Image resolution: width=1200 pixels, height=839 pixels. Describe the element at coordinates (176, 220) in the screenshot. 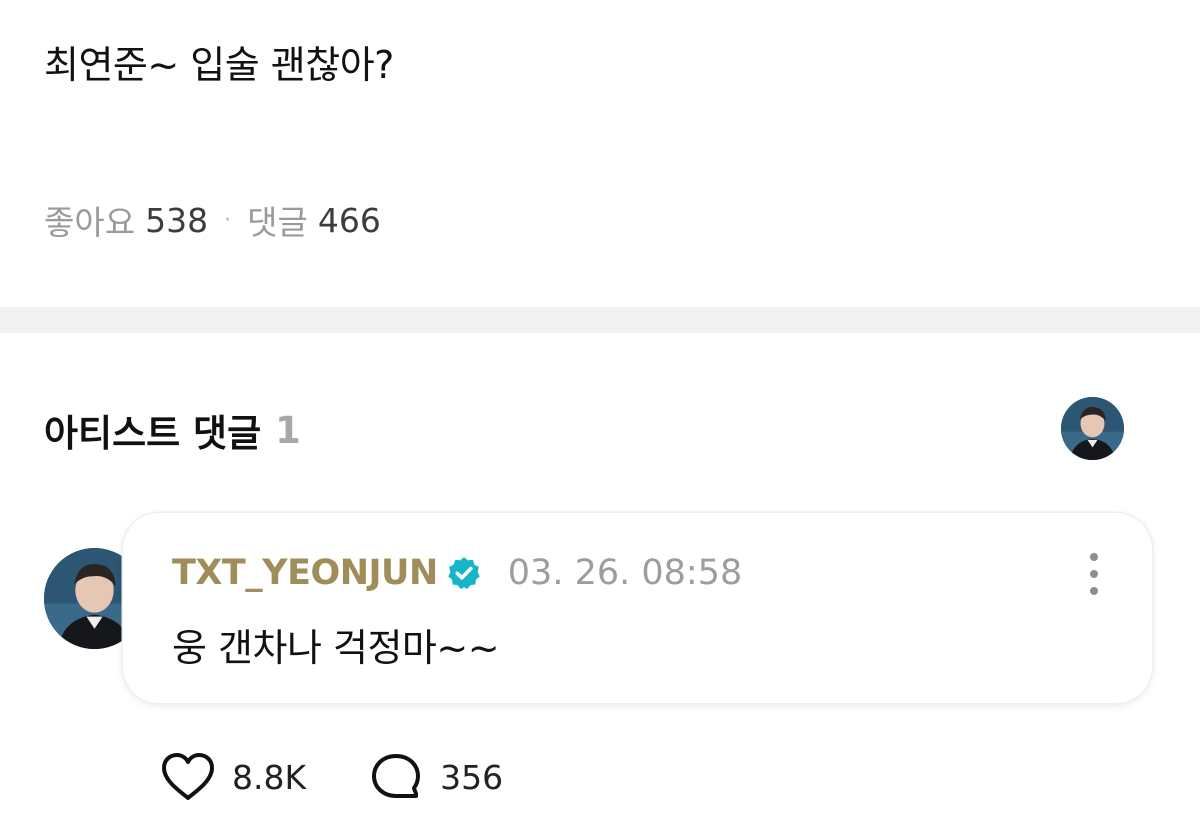

I see `likes-count: 538` at that location.